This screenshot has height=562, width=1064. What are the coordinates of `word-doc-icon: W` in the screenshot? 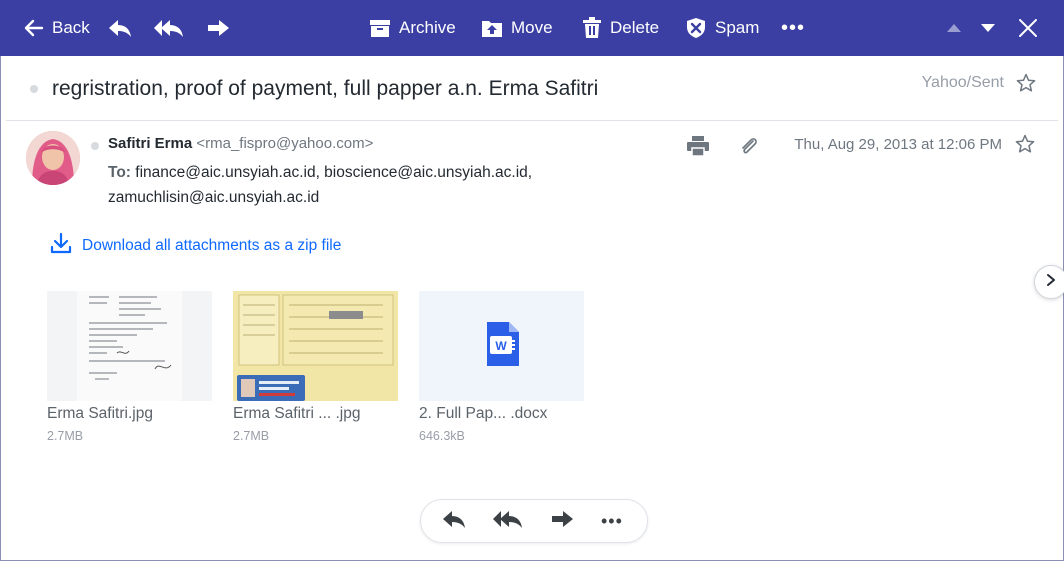 It's located at (502, 346).